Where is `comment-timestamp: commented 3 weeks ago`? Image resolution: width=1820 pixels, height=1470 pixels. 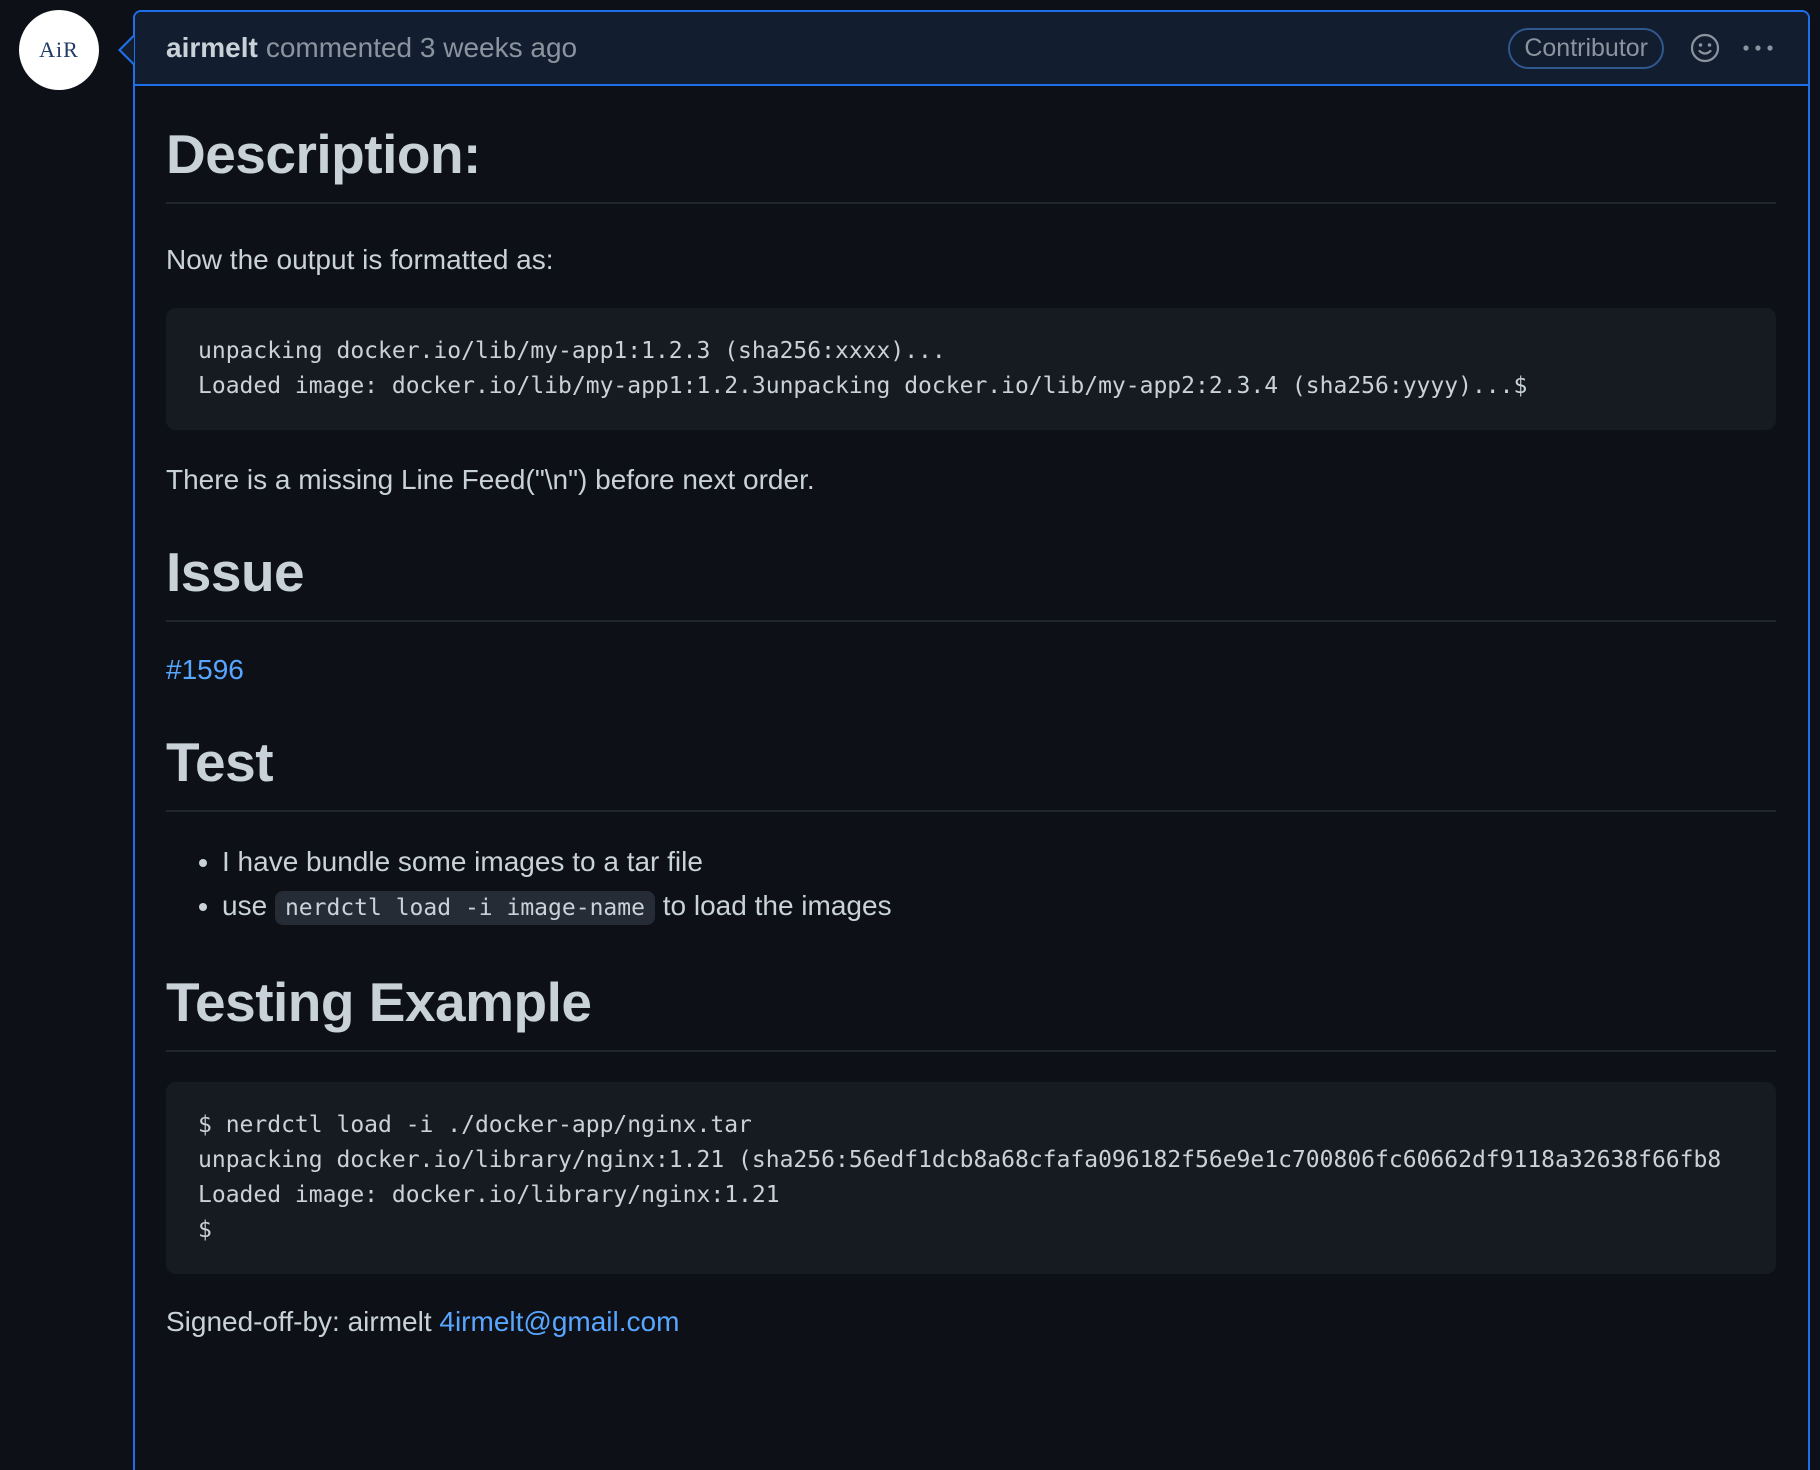 comment-timestamp: commented 3 weeks ago is located at coordinates (421, 48).